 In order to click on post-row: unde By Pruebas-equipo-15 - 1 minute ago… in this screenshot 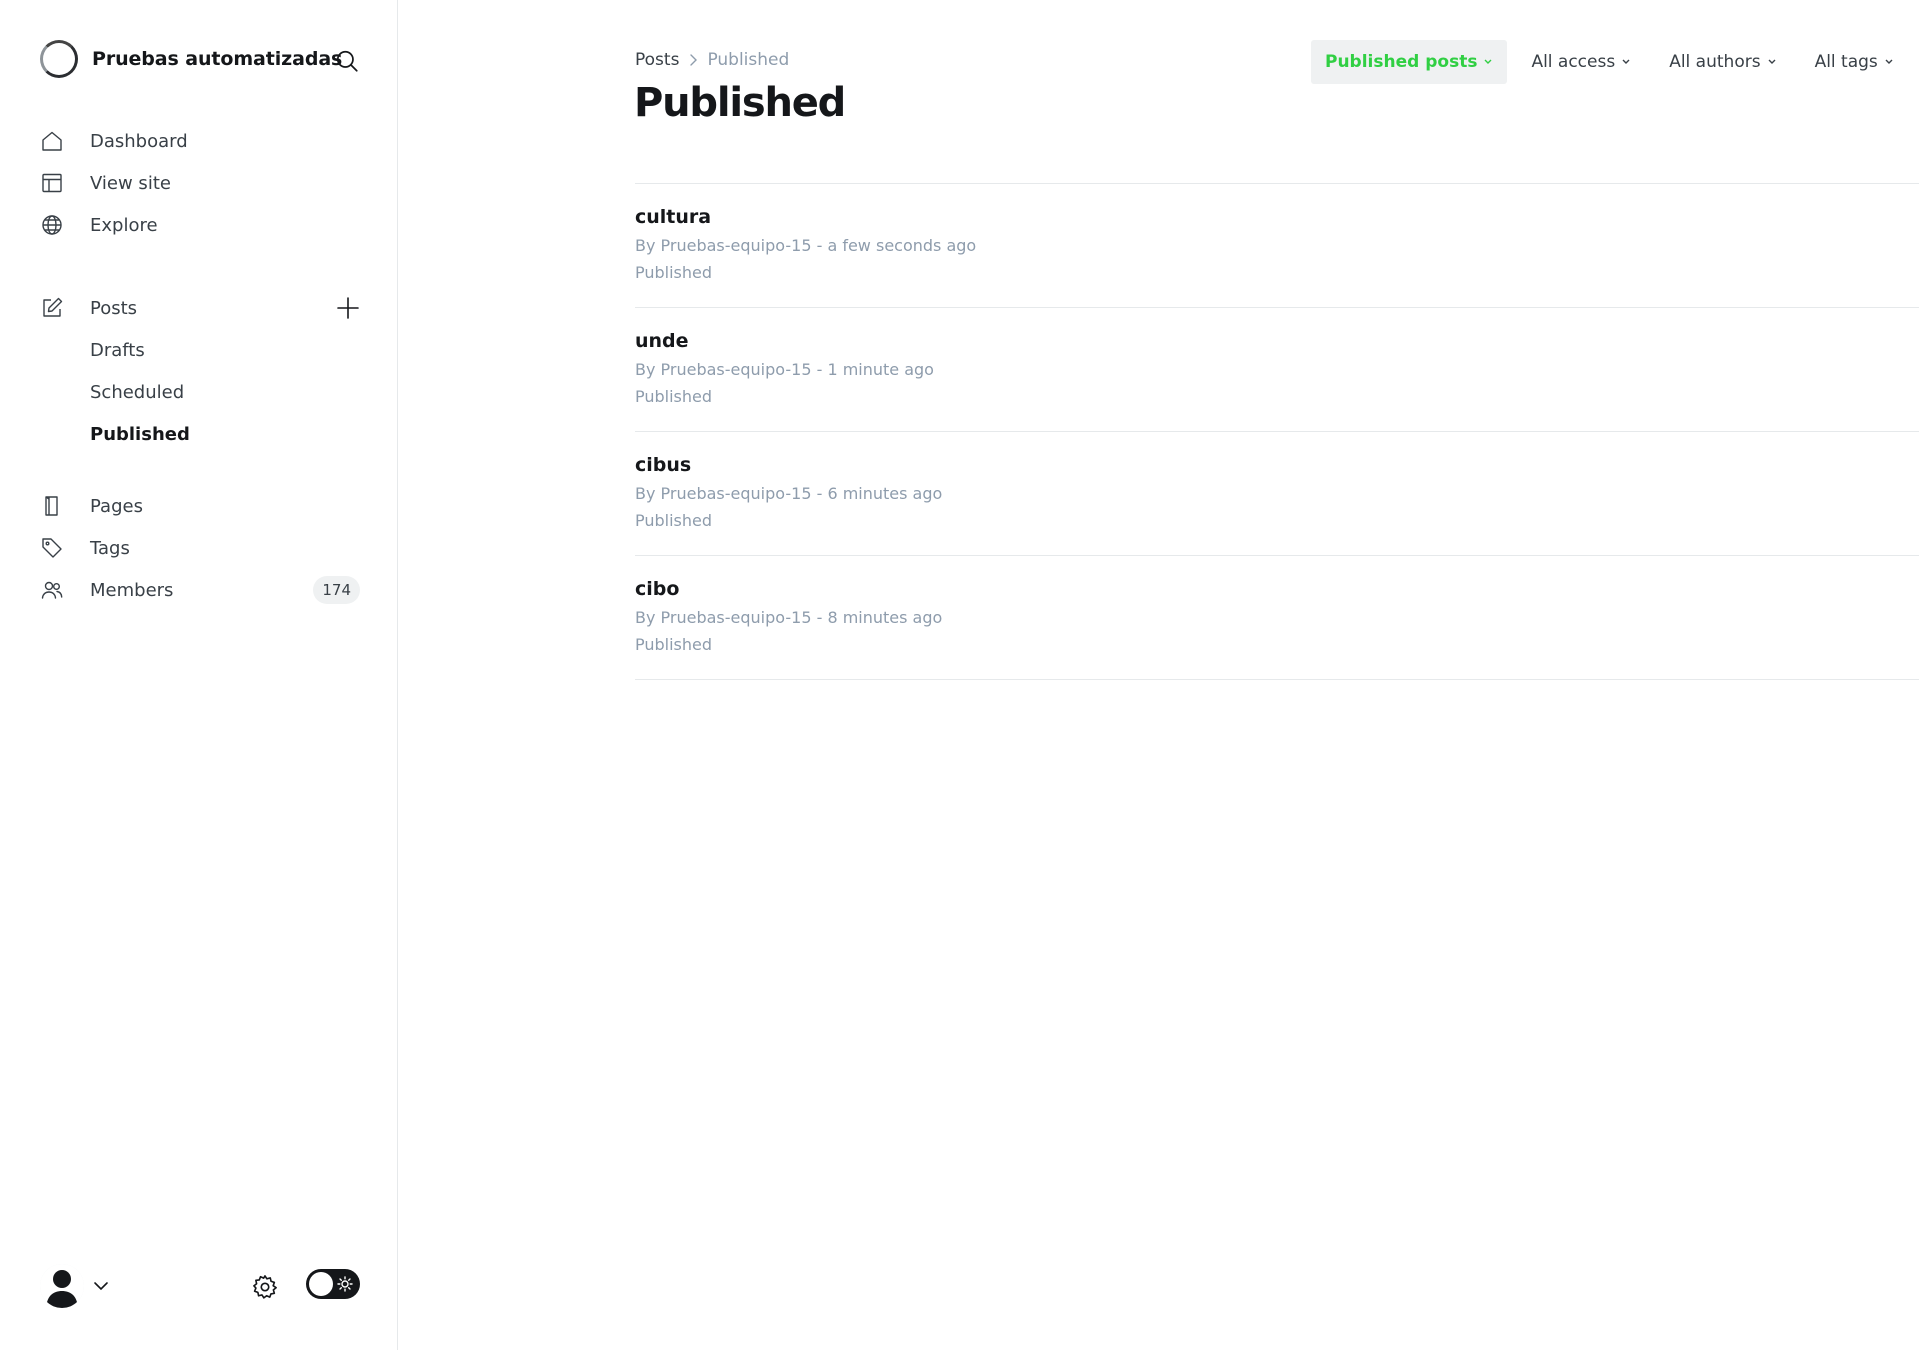, I will do `click(1277, 370)`.